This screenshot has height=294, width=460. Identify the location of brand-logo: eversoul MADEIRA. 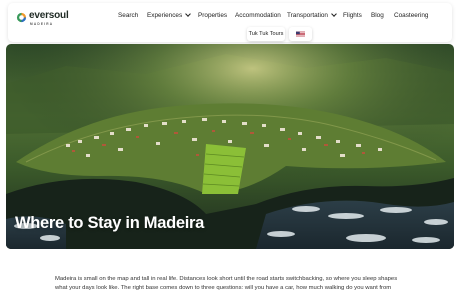
(46, 21).